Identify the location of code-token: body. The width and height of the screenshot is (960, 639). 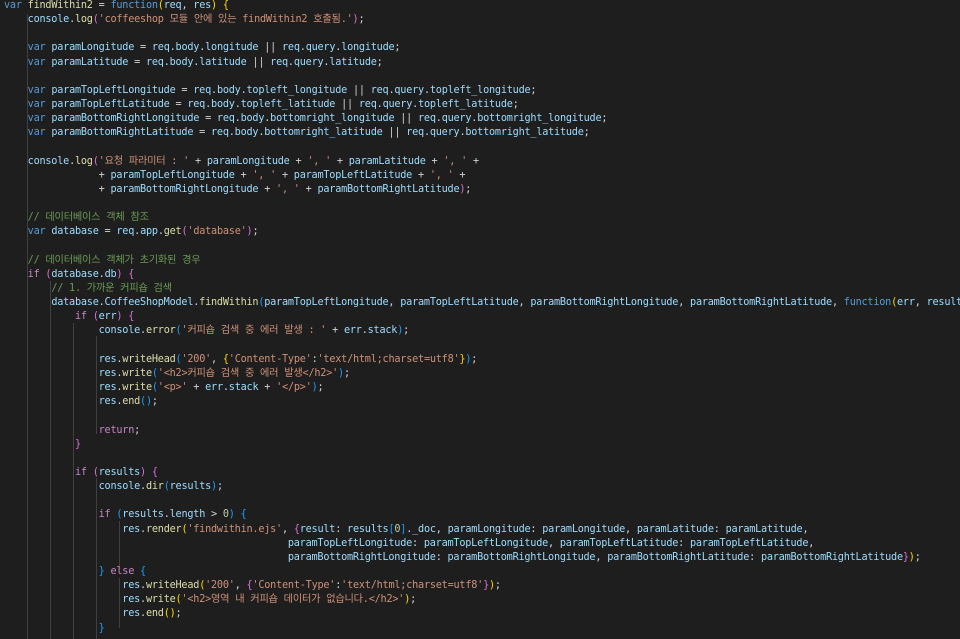
(181, 62).